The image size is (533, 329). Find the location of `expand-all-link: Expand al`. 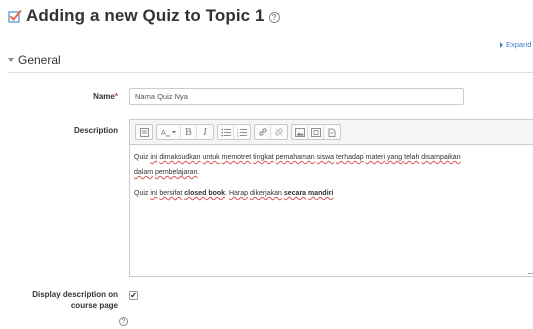

expand-all-link: Expand al is located at coordinates (516, 44).